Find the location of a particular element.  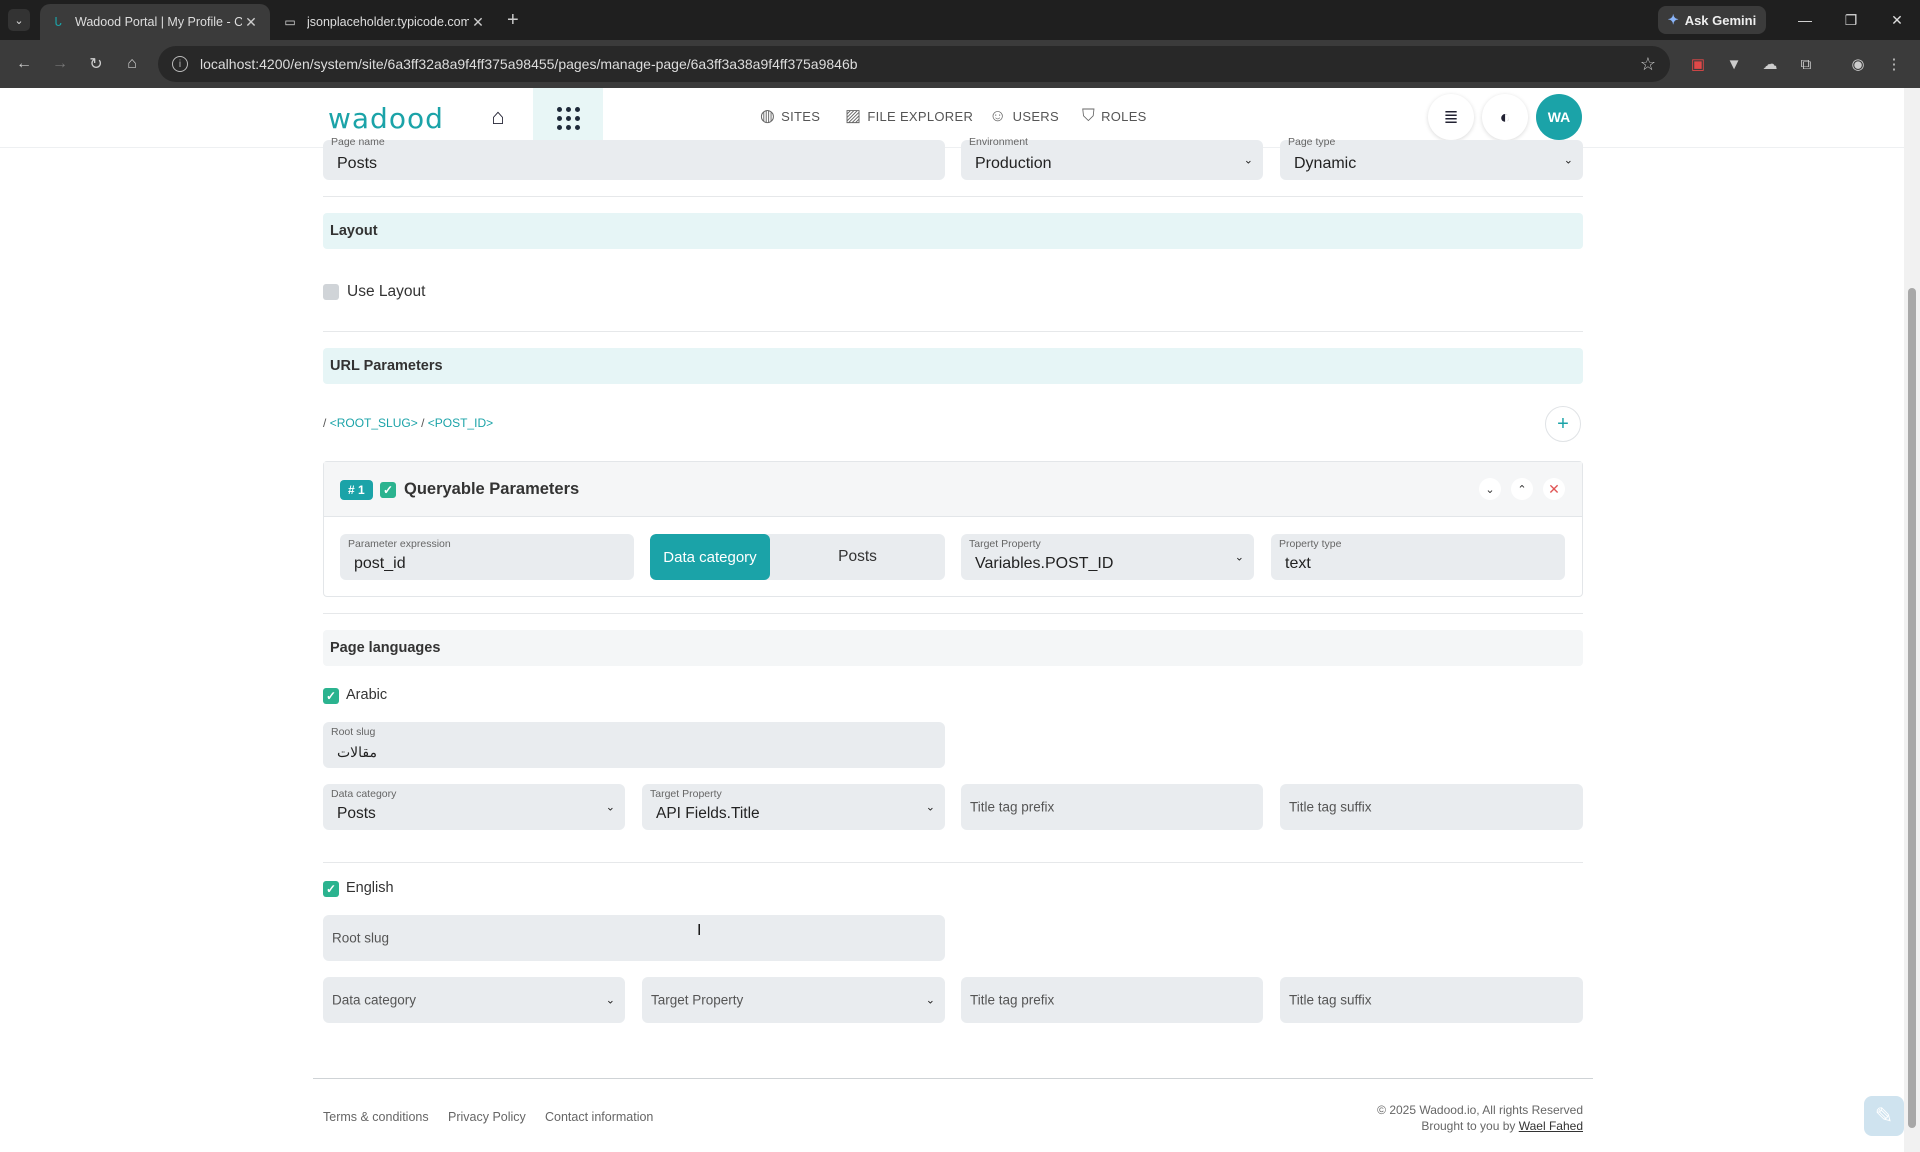

arabic-target-property-select: Target Property API Fields.Title ⌄ is located at coordinates (793, 807).